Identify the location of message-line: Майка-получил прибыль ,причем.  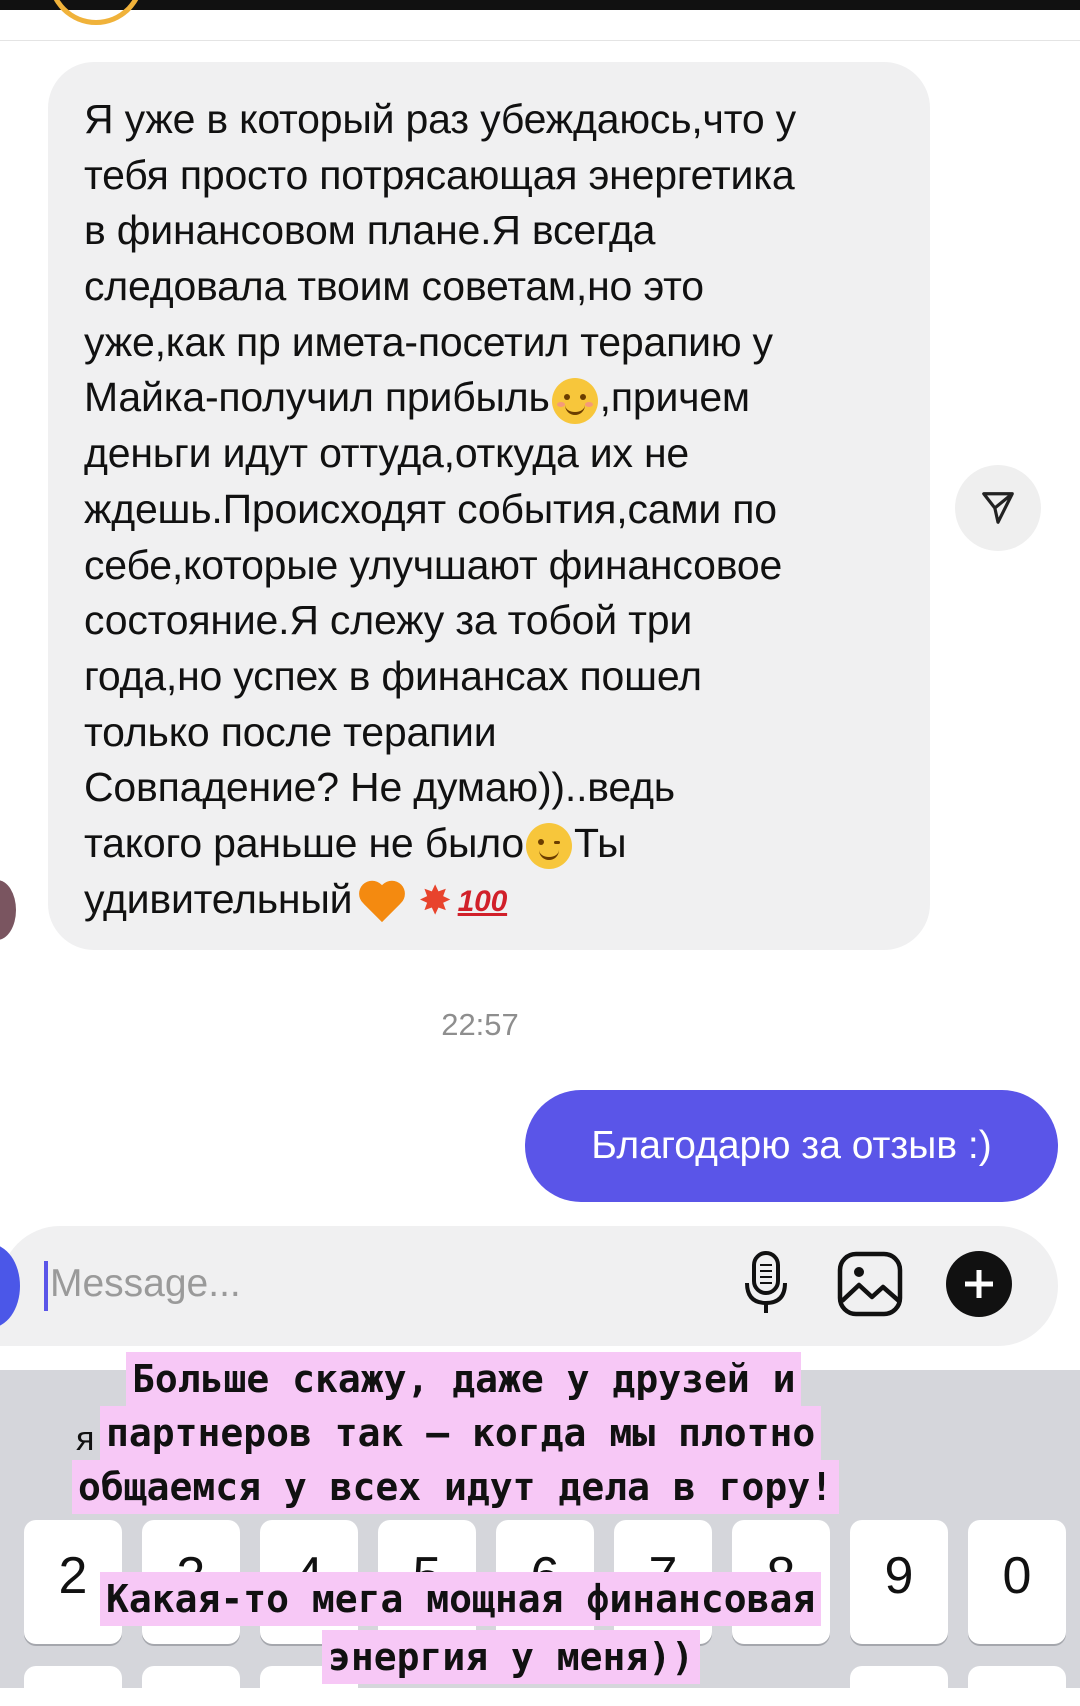
(492, 398).